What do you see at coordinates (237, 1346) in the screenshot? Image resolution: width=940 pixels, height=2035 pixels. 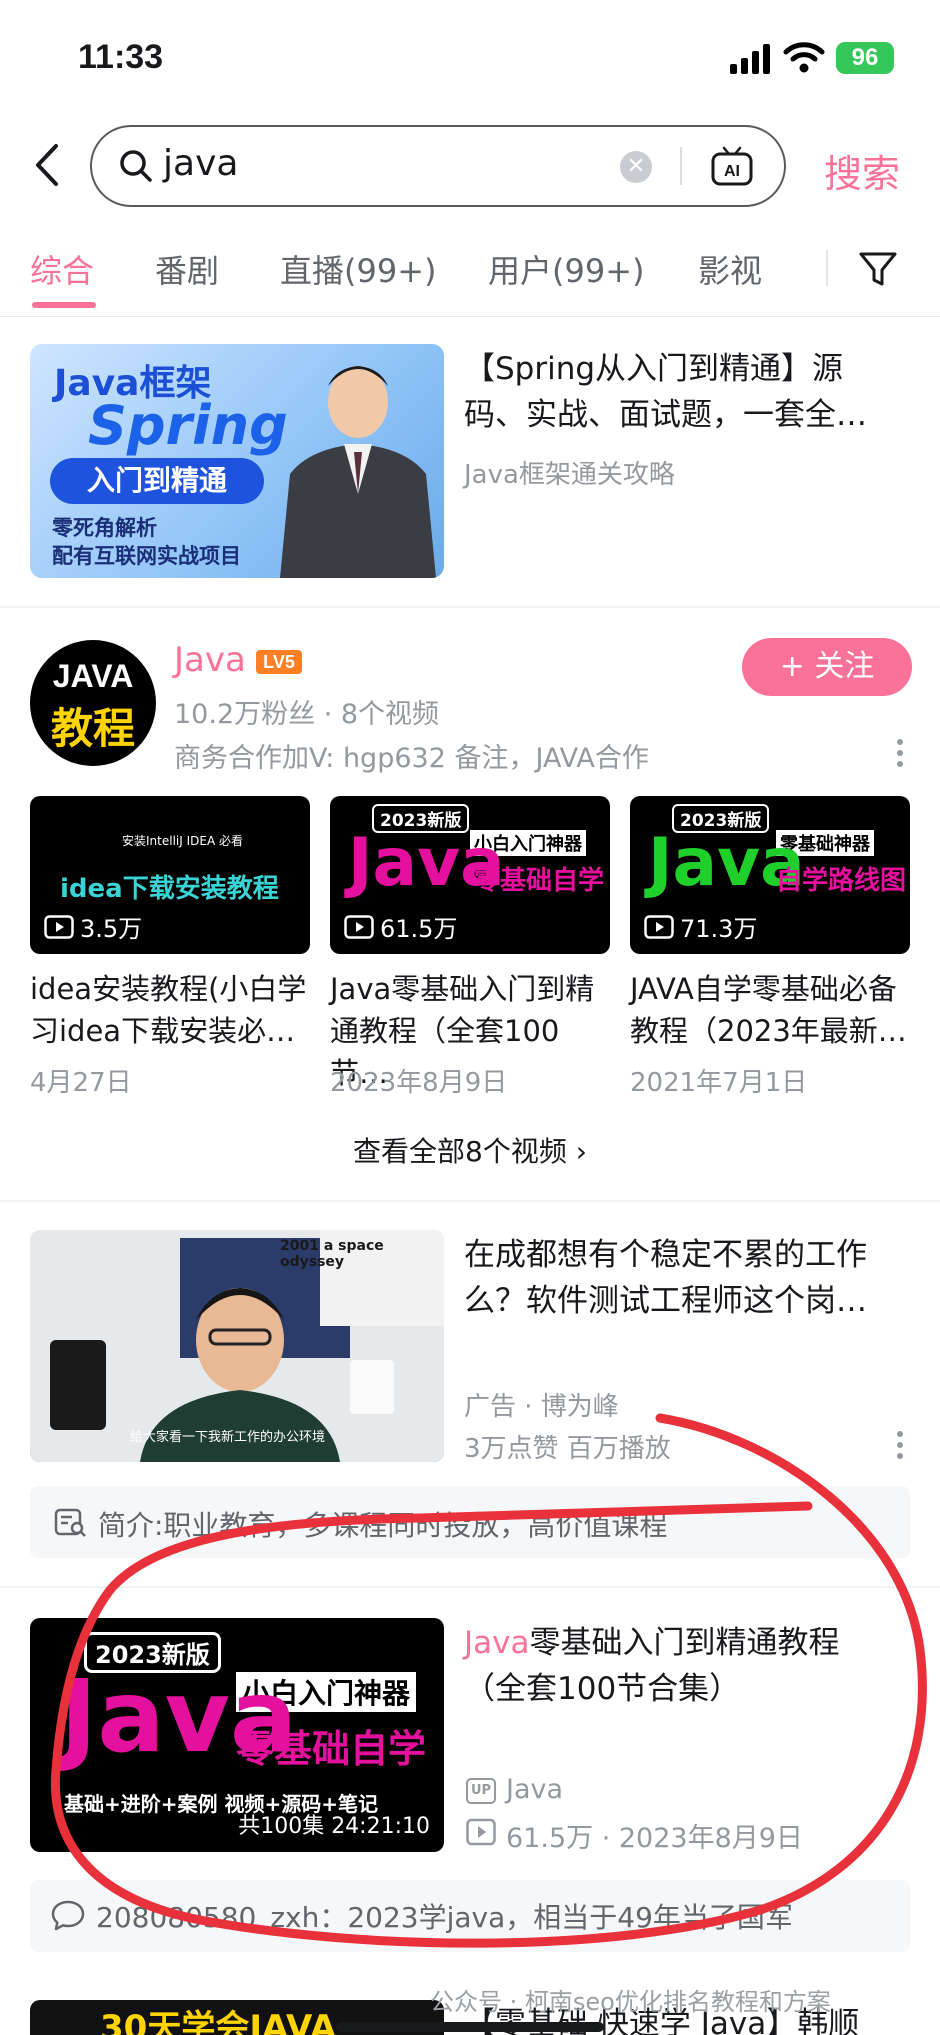 I see `ad-thumbnail: 2001 a space odyssey 给大家看一下我新工作的办公环境` at bounding box center [237, 1346].